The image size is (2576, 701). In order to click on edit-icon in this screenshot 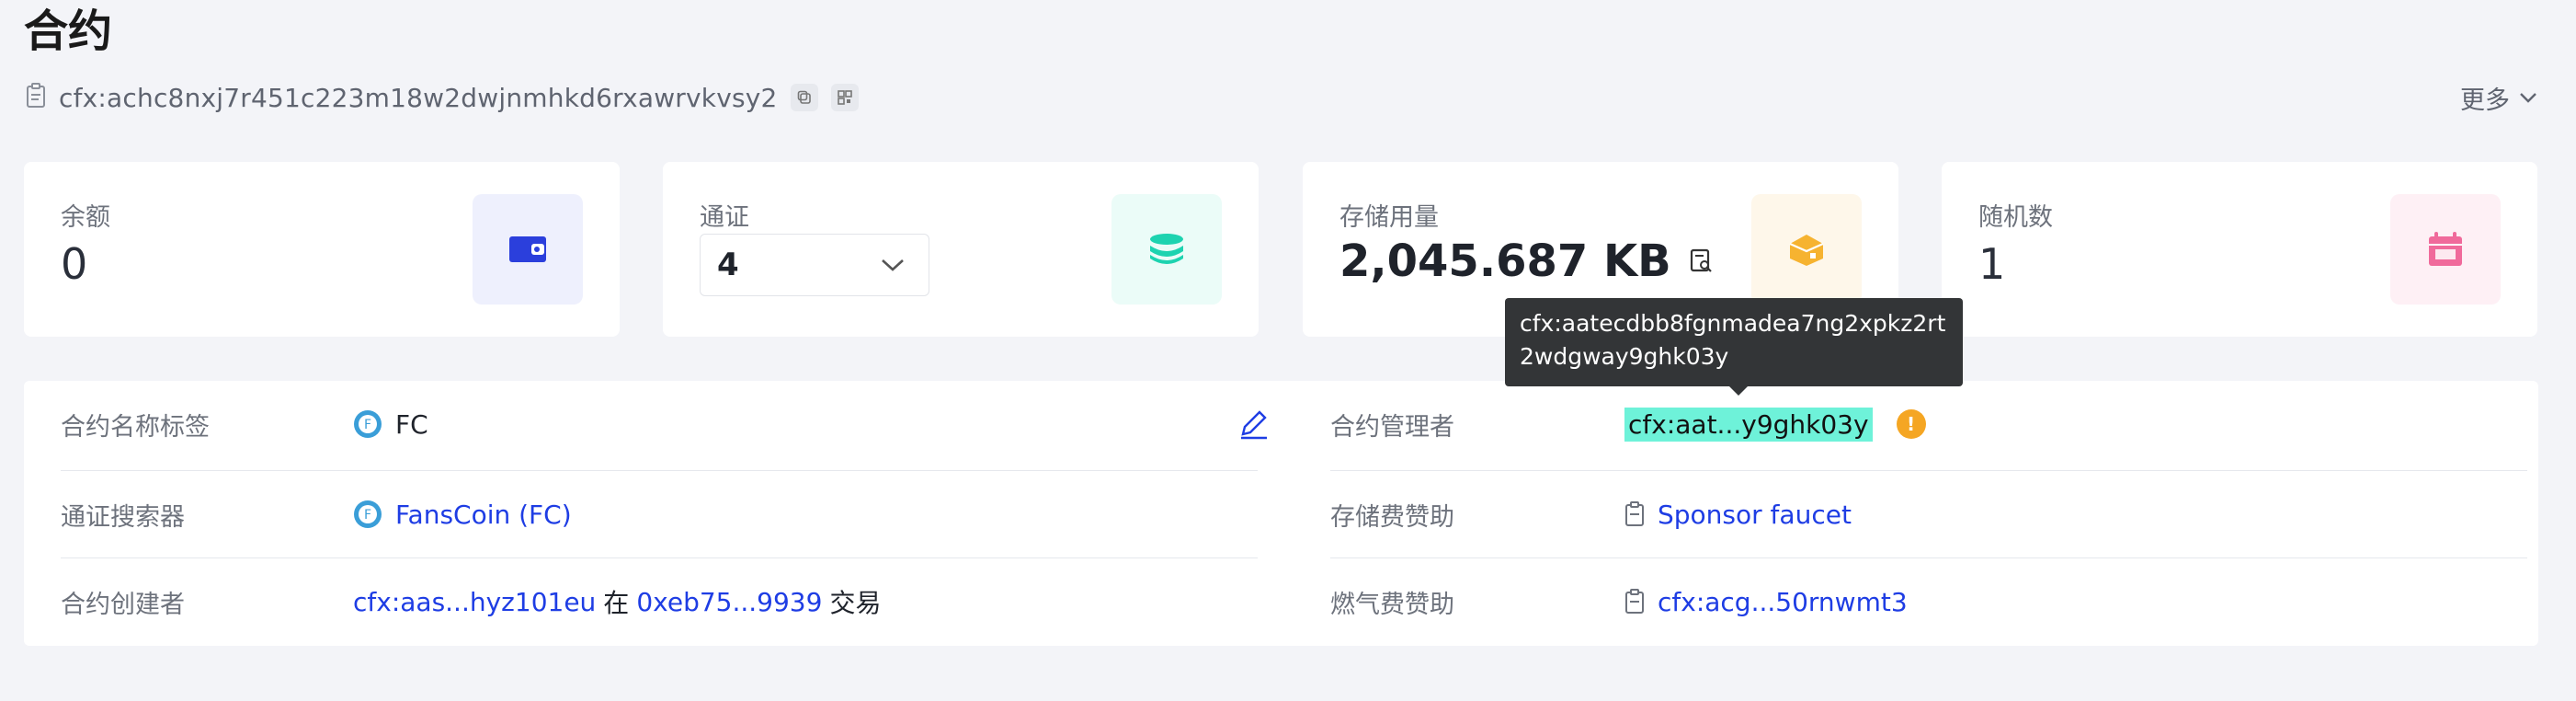, I will do `click(1253, 424)`.